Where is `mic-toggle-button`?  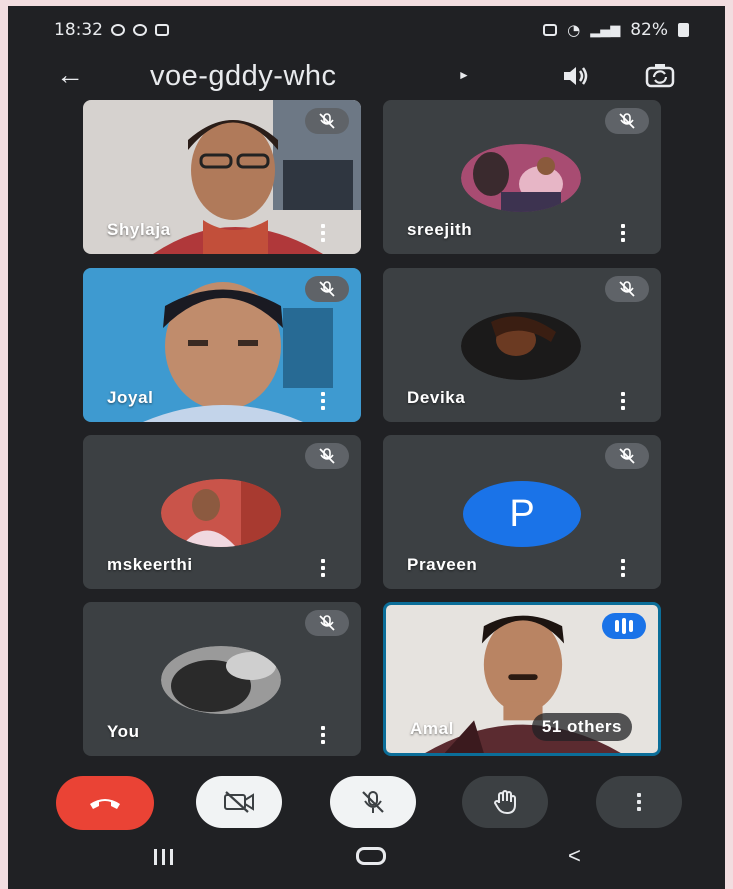
mic-toggle-button is located at coordinates (373, 802).